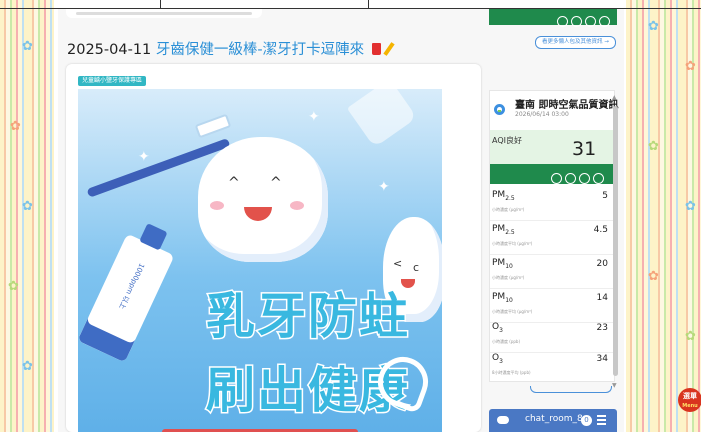  What do you see at coordinates (586, 420) in the screenshot?
I see `chat-count-badge: 0` at bounding box center [586, 420].